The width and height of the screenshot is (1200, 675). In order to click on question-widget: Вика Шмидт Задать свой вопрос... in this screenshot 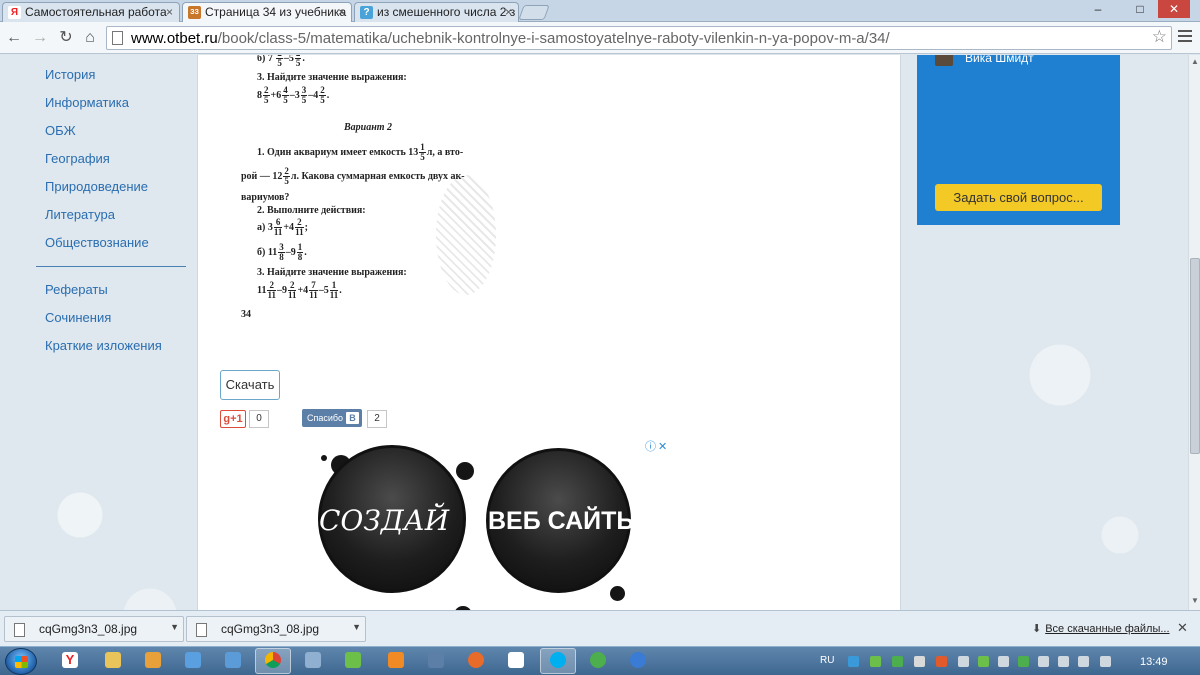, I will do `click(1018, 140)`.